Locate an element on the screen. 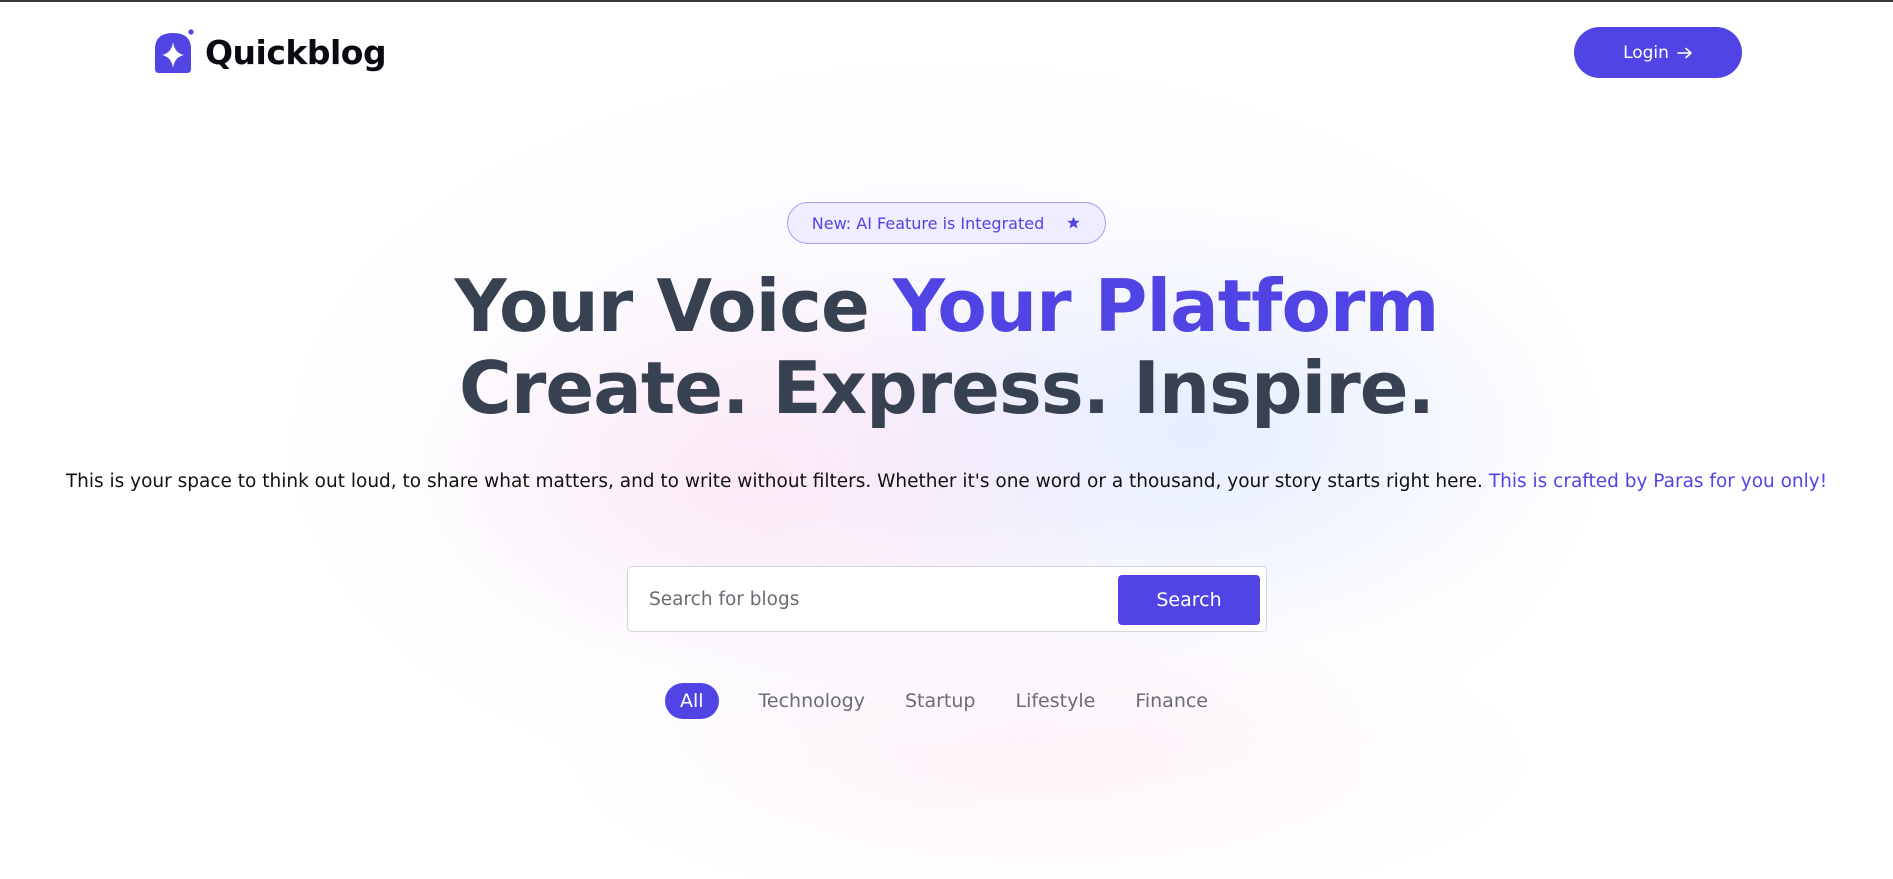  category-lifestyle: Lifestyle is located at coordinates (1056, 701).